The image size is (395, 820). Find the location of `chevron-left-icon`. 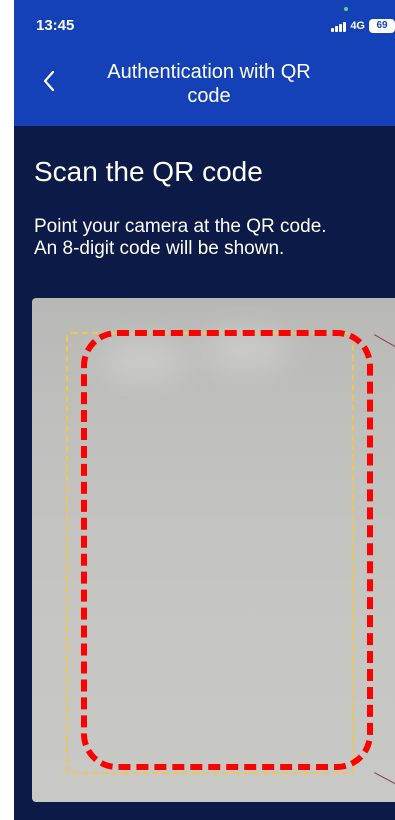

chevron-left-icon is located at coordinates (49, 81).